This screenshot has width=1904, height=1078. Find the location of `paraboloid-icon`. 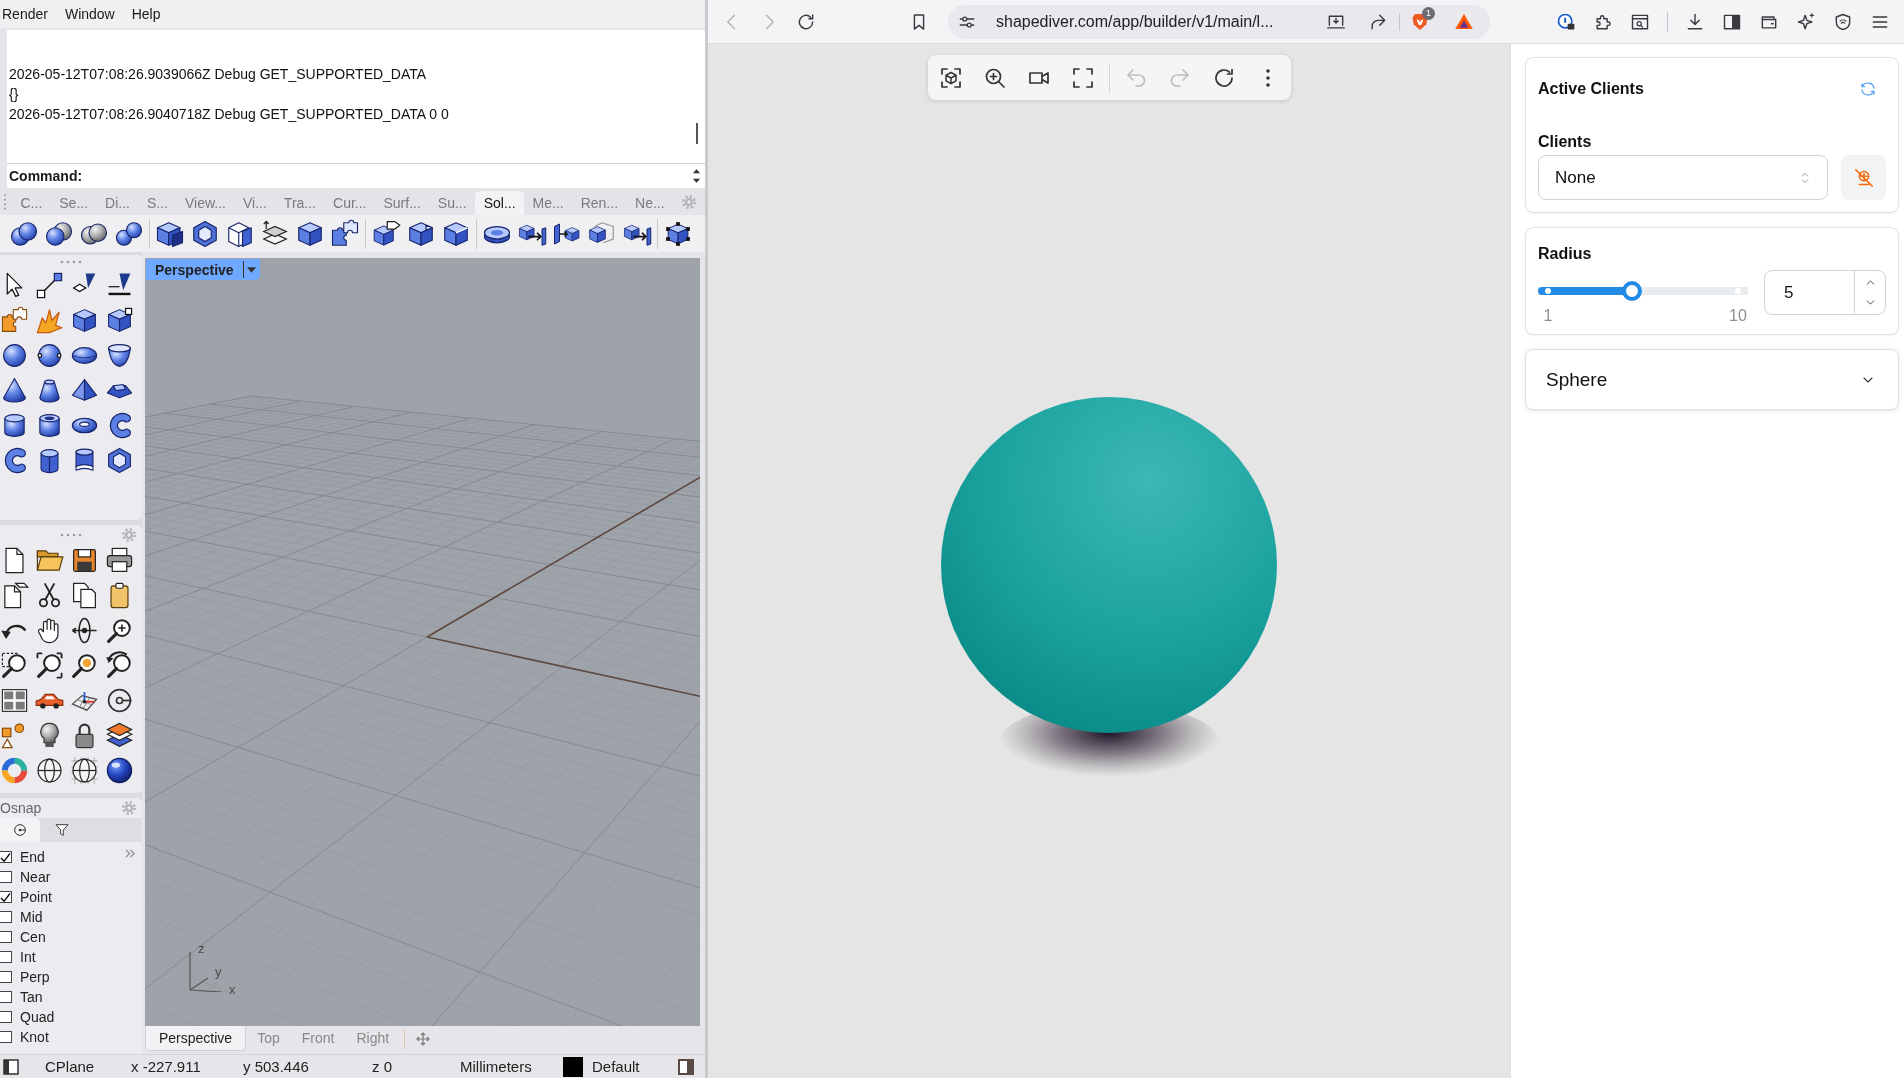

paraboloid-icon is located at coordinates (119, 355).